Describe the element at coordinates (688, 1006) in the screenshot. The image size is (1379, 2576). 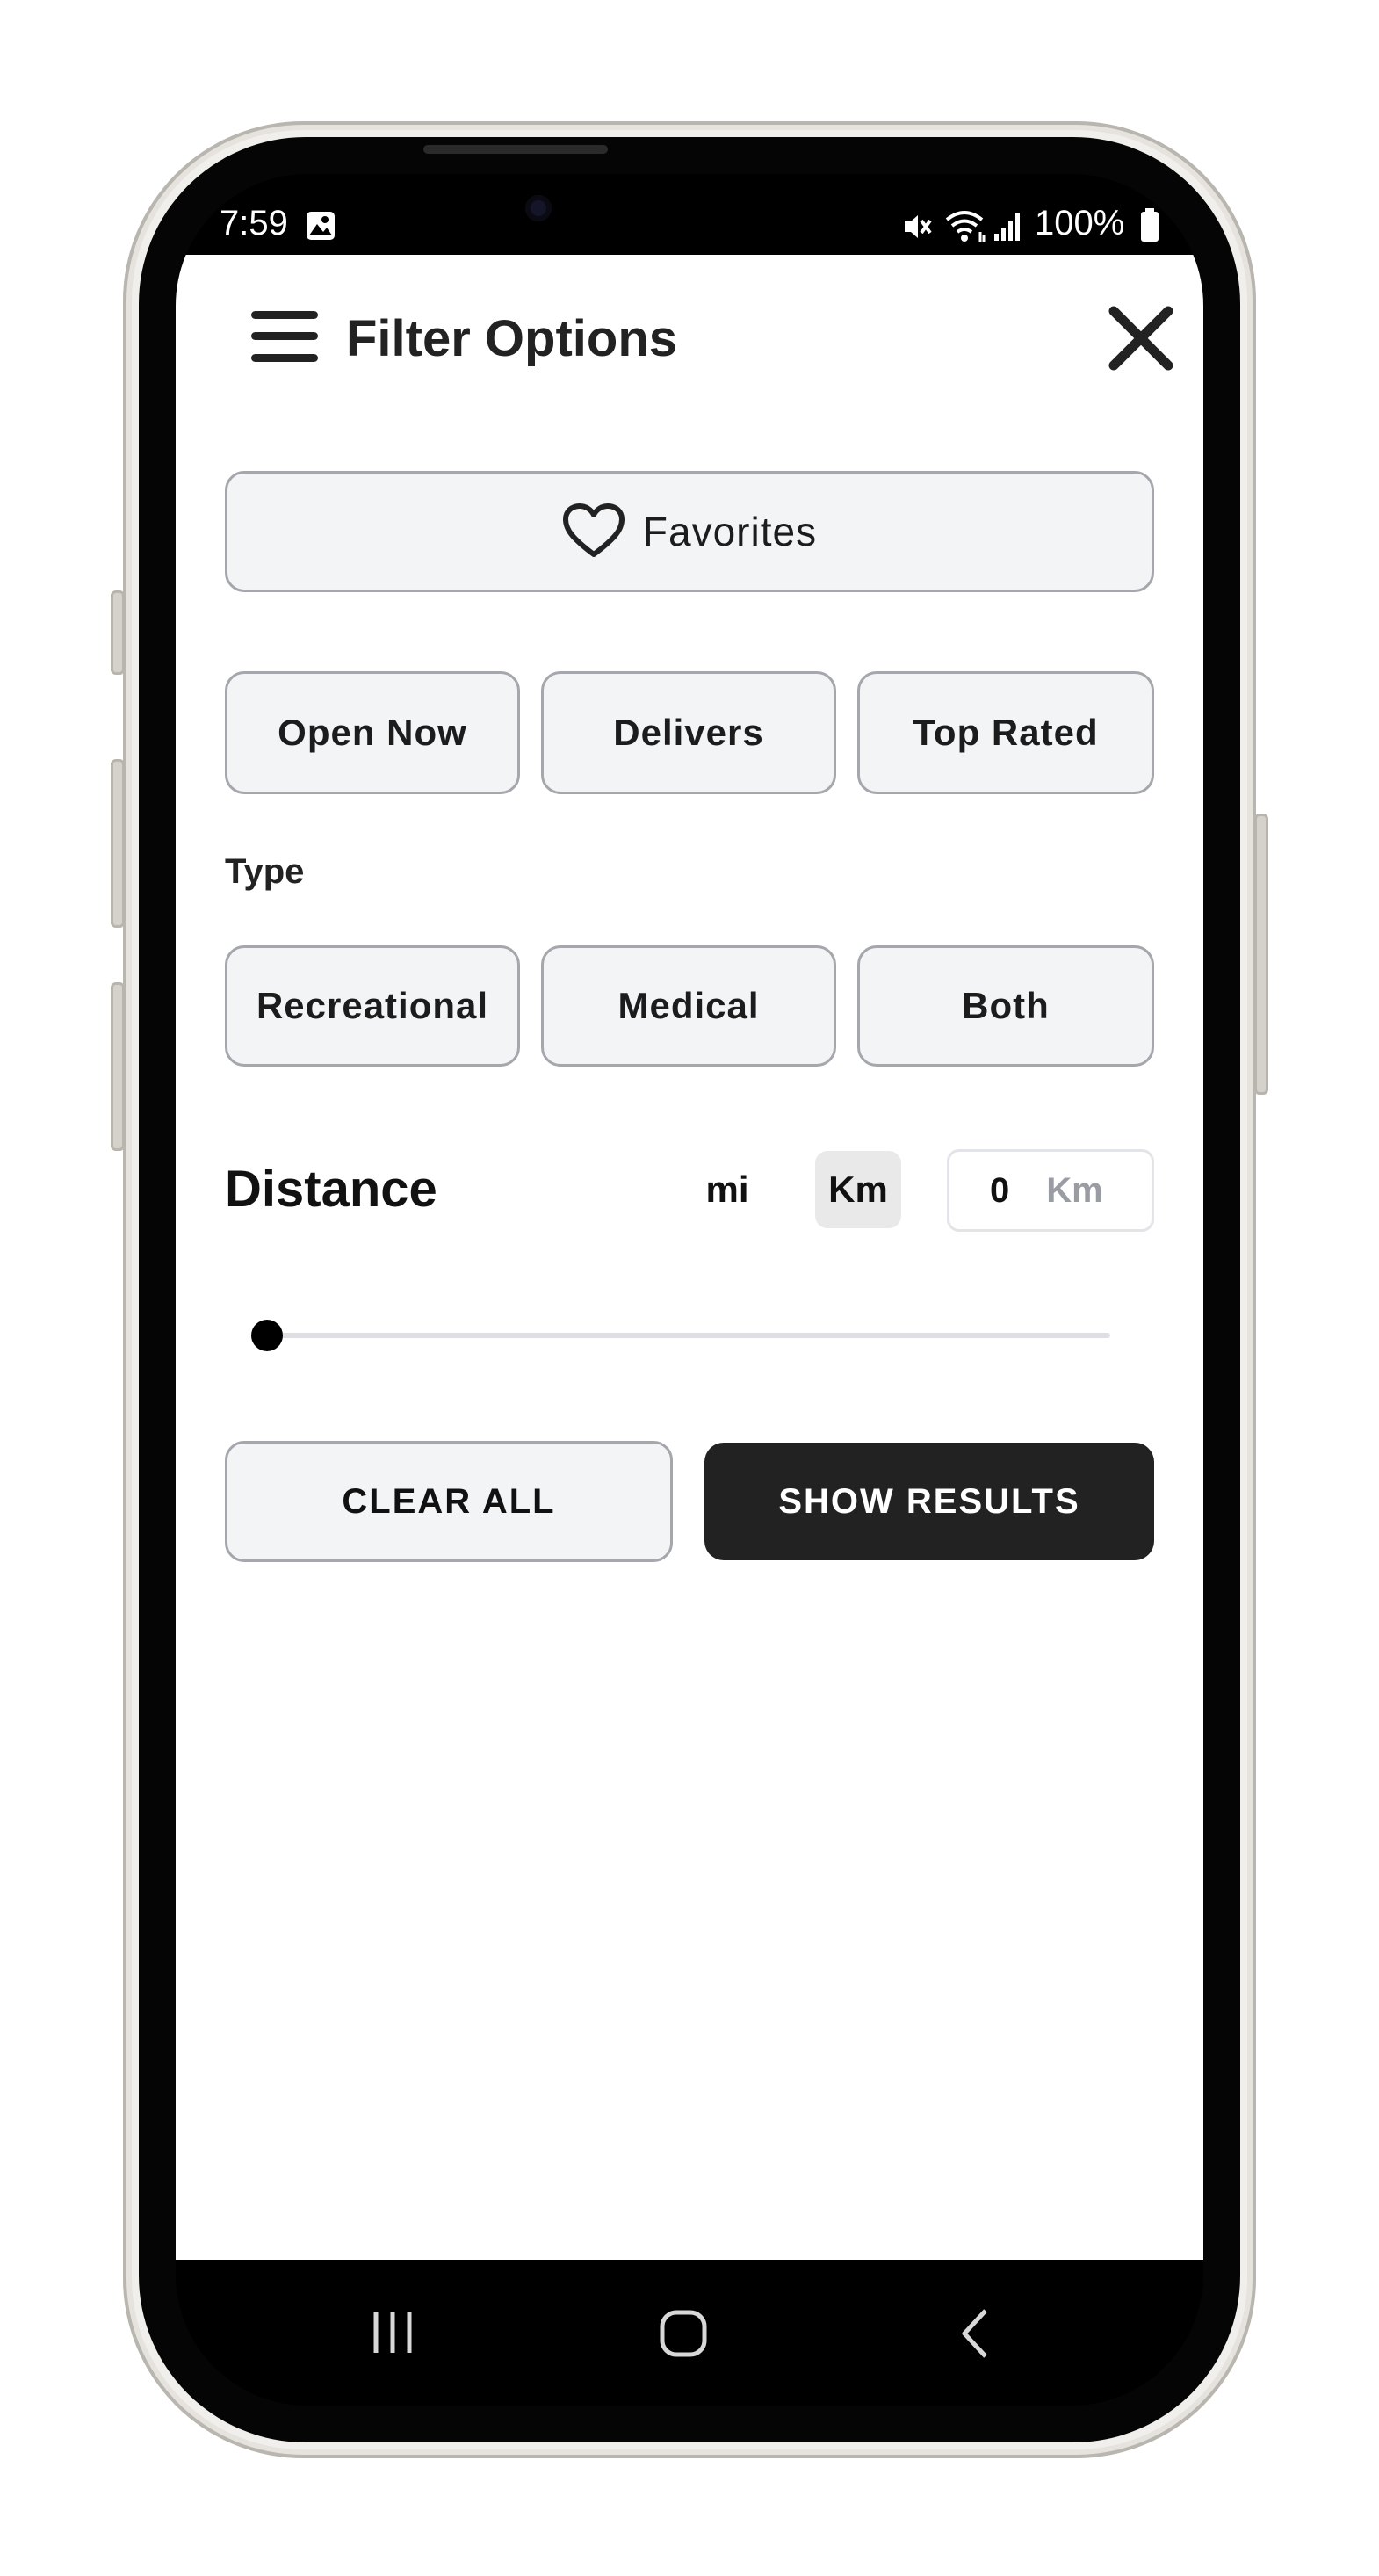
I see `type-medical-button: Medical` at that location.